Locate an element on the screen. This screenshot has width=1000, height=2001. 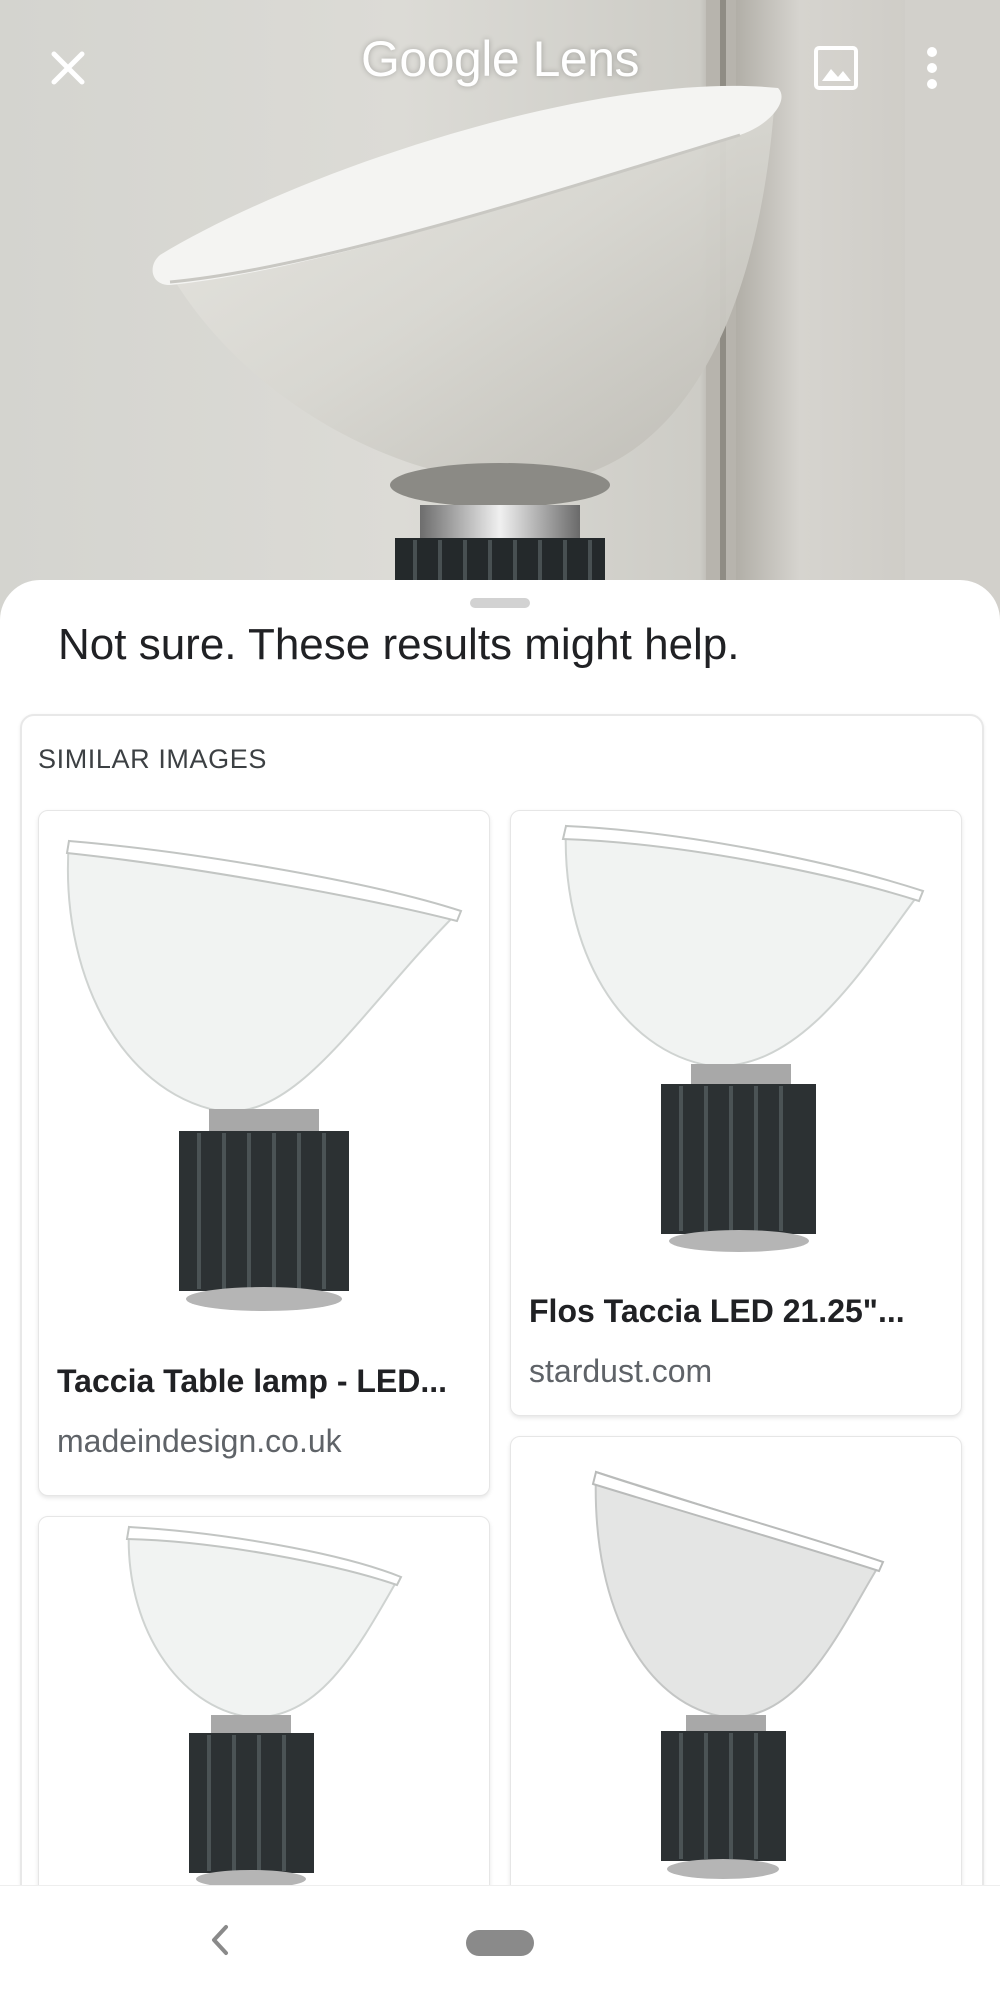
back-icon is located at coordinates (220, 1940).